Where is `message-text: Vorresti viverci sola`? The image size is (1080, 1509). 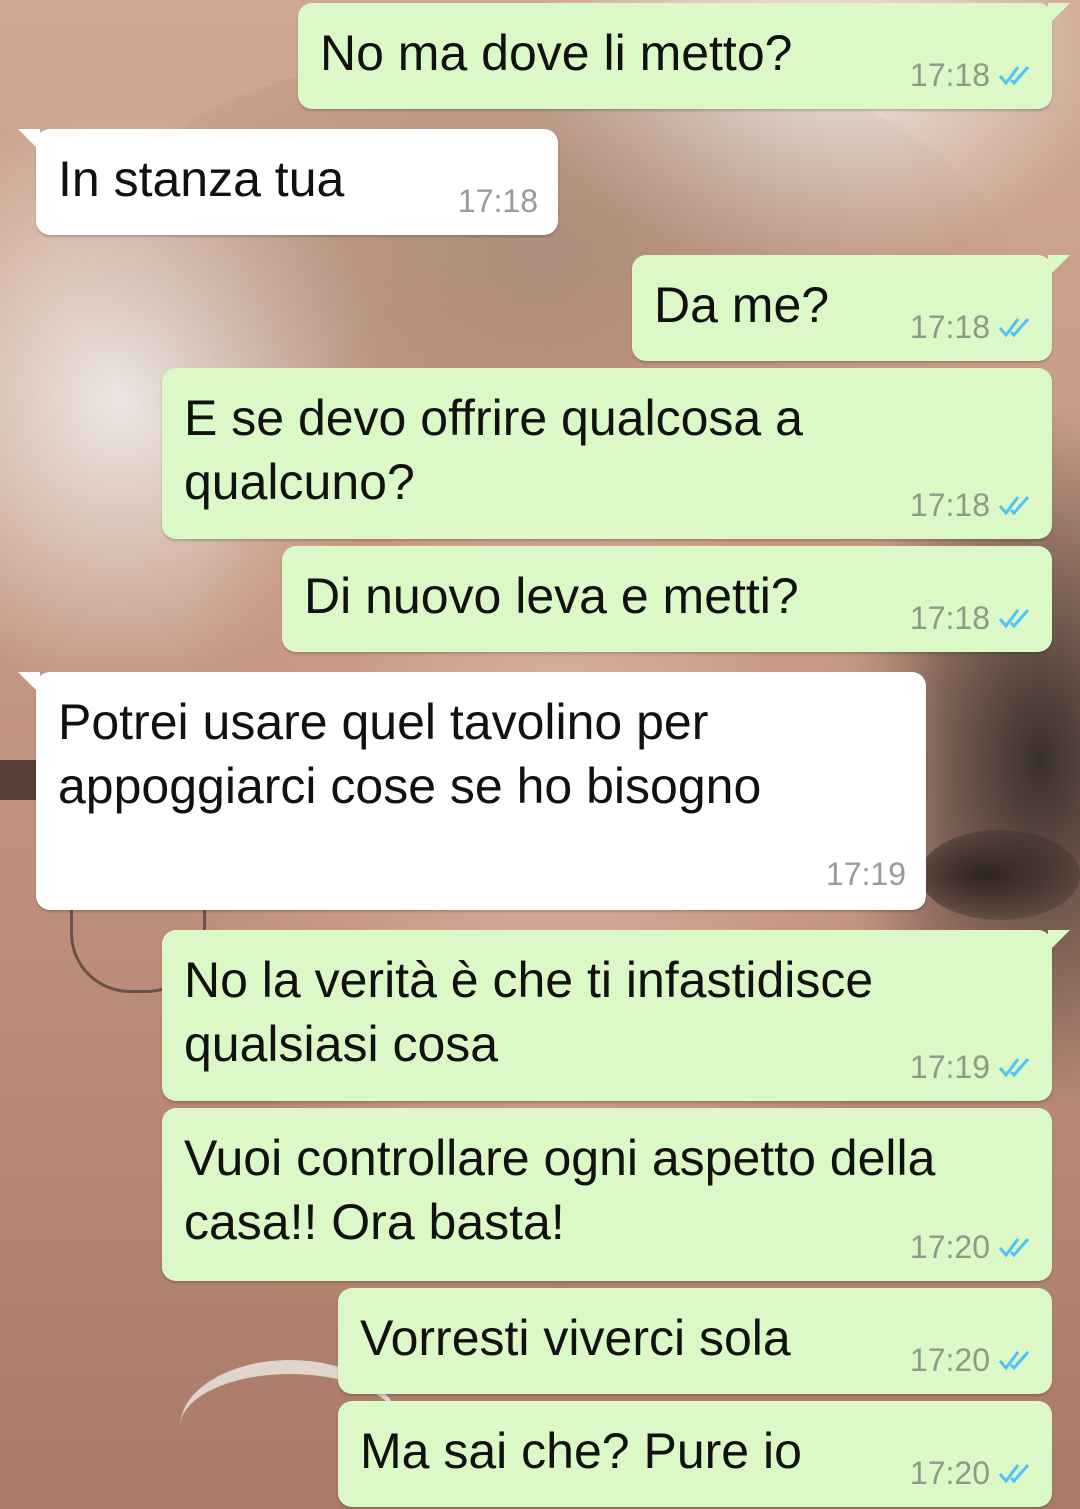 message-text: Vorresti viverci sola is located at coordinates (575, 1338).